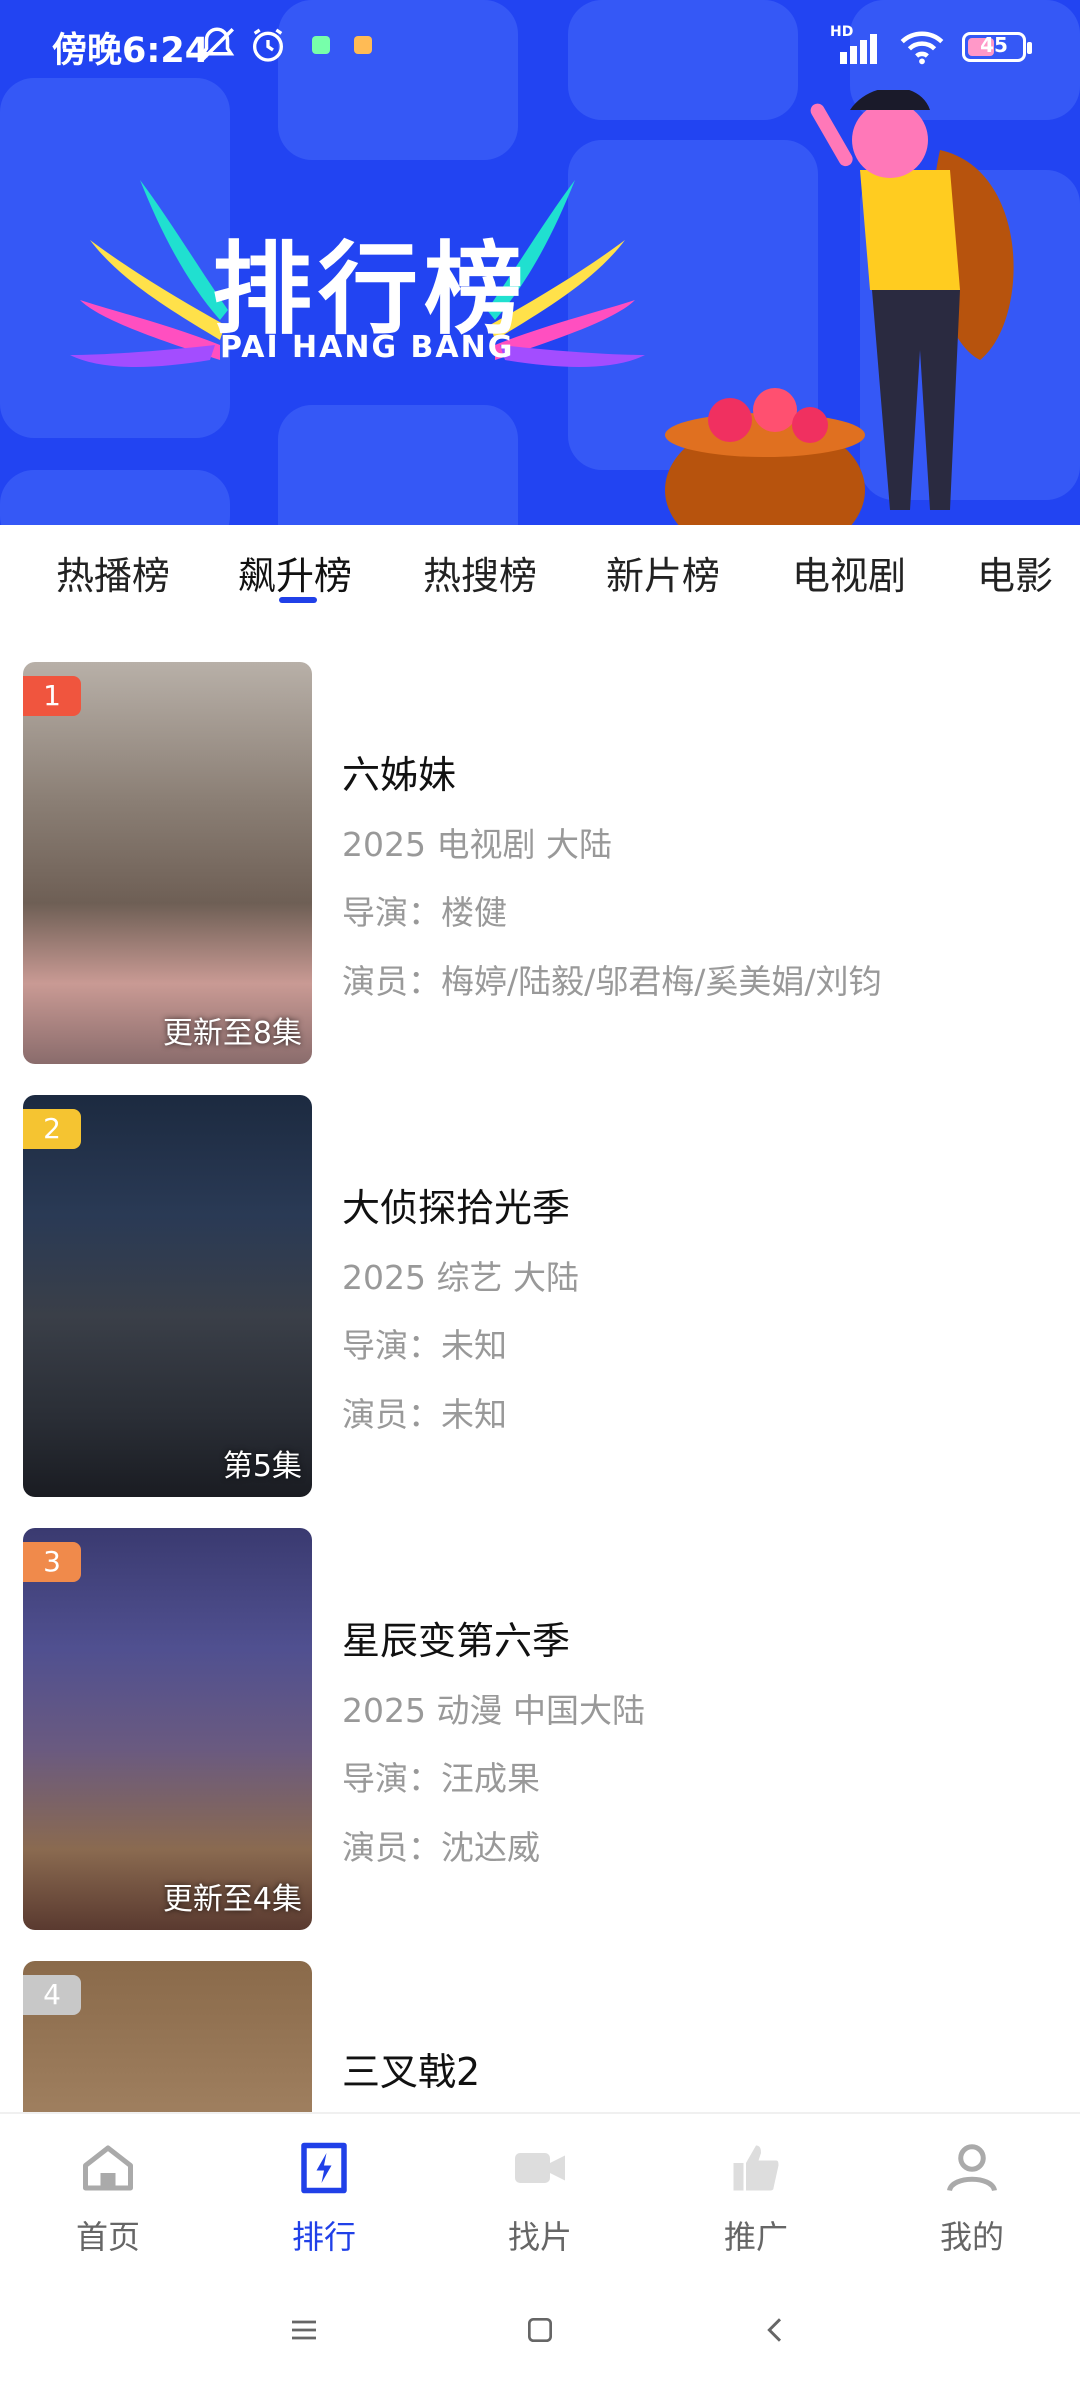 The width and height of the screenshot is (1080, 2400). What do you see at coordinates (477, 844) in the screenshot?
I see `item-info: 2025 电视剧 大陆` at bounding box center [477, 844].